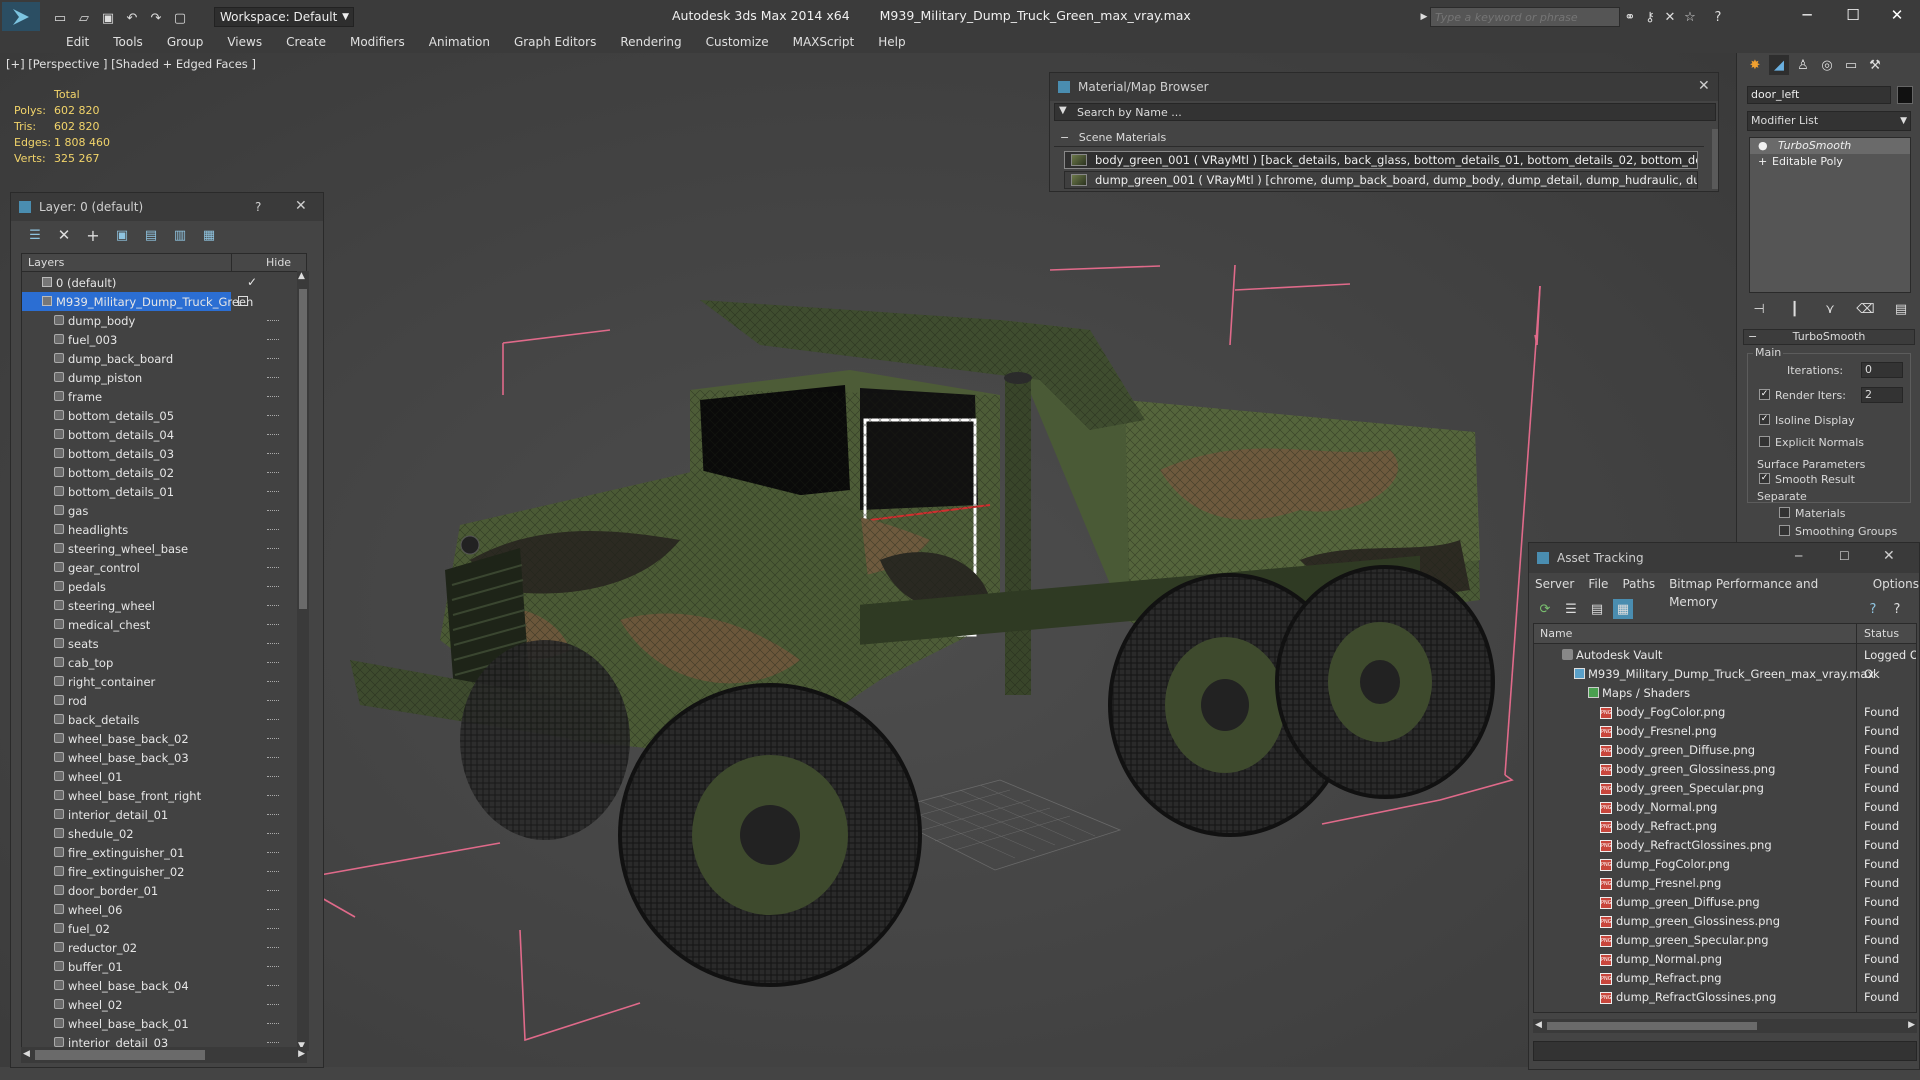 The width and height of the screenshot is (1920, 1080). I want to click on layer-object-row: fire_extinguisher_02, so click(150, 871).